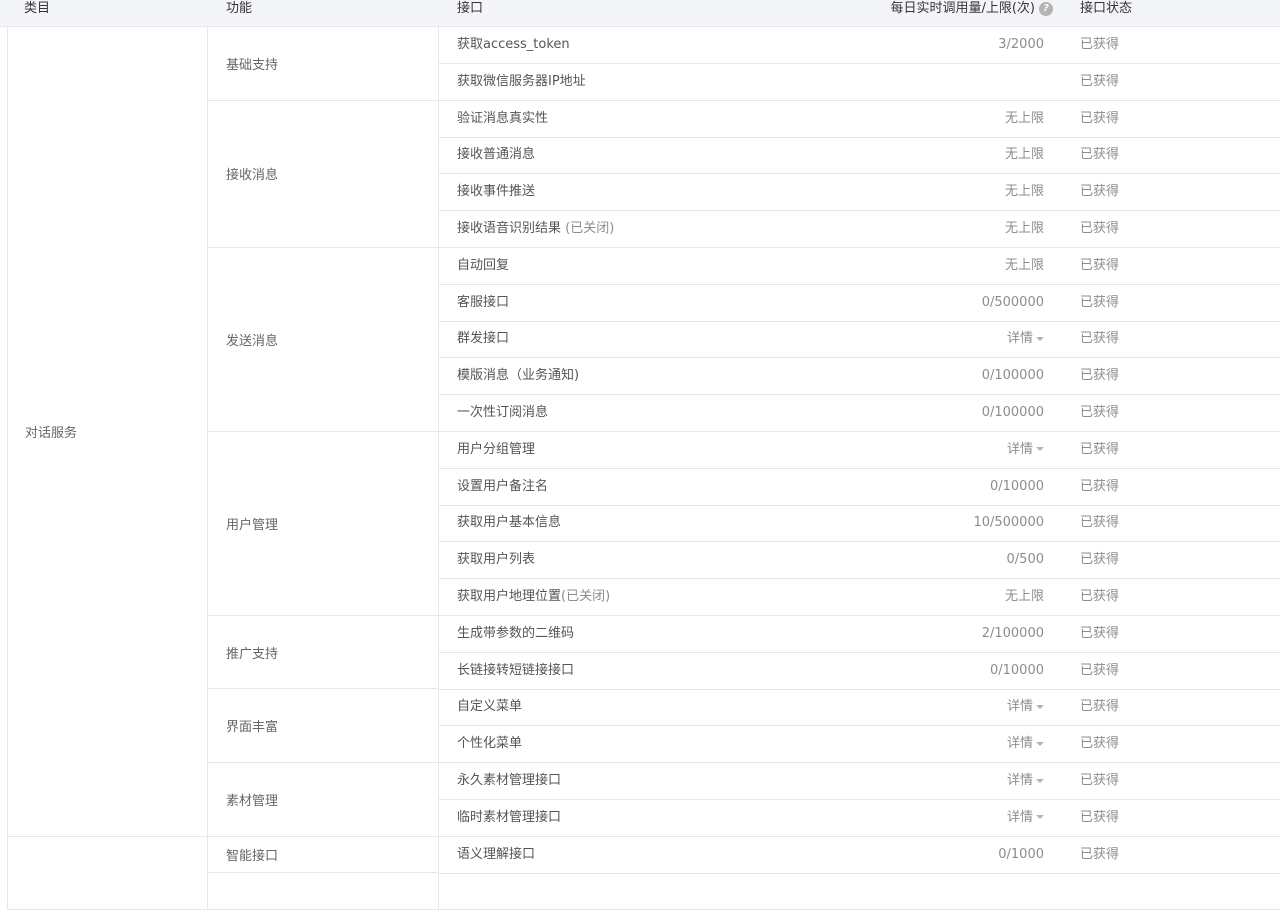  I want to click on table-row: 设置用户备注名 0/10000 已获得, so click(859, 487).